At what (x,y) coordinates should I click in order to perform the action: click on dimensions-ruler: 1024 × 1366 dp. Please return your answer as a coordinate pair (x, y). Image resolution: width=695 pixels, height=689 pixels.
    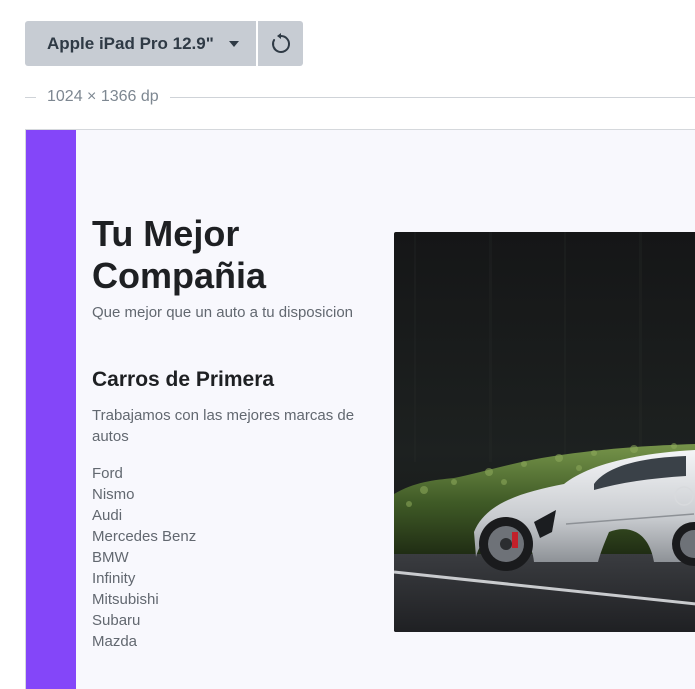
    Looking at the image, I should click on (360, 97).